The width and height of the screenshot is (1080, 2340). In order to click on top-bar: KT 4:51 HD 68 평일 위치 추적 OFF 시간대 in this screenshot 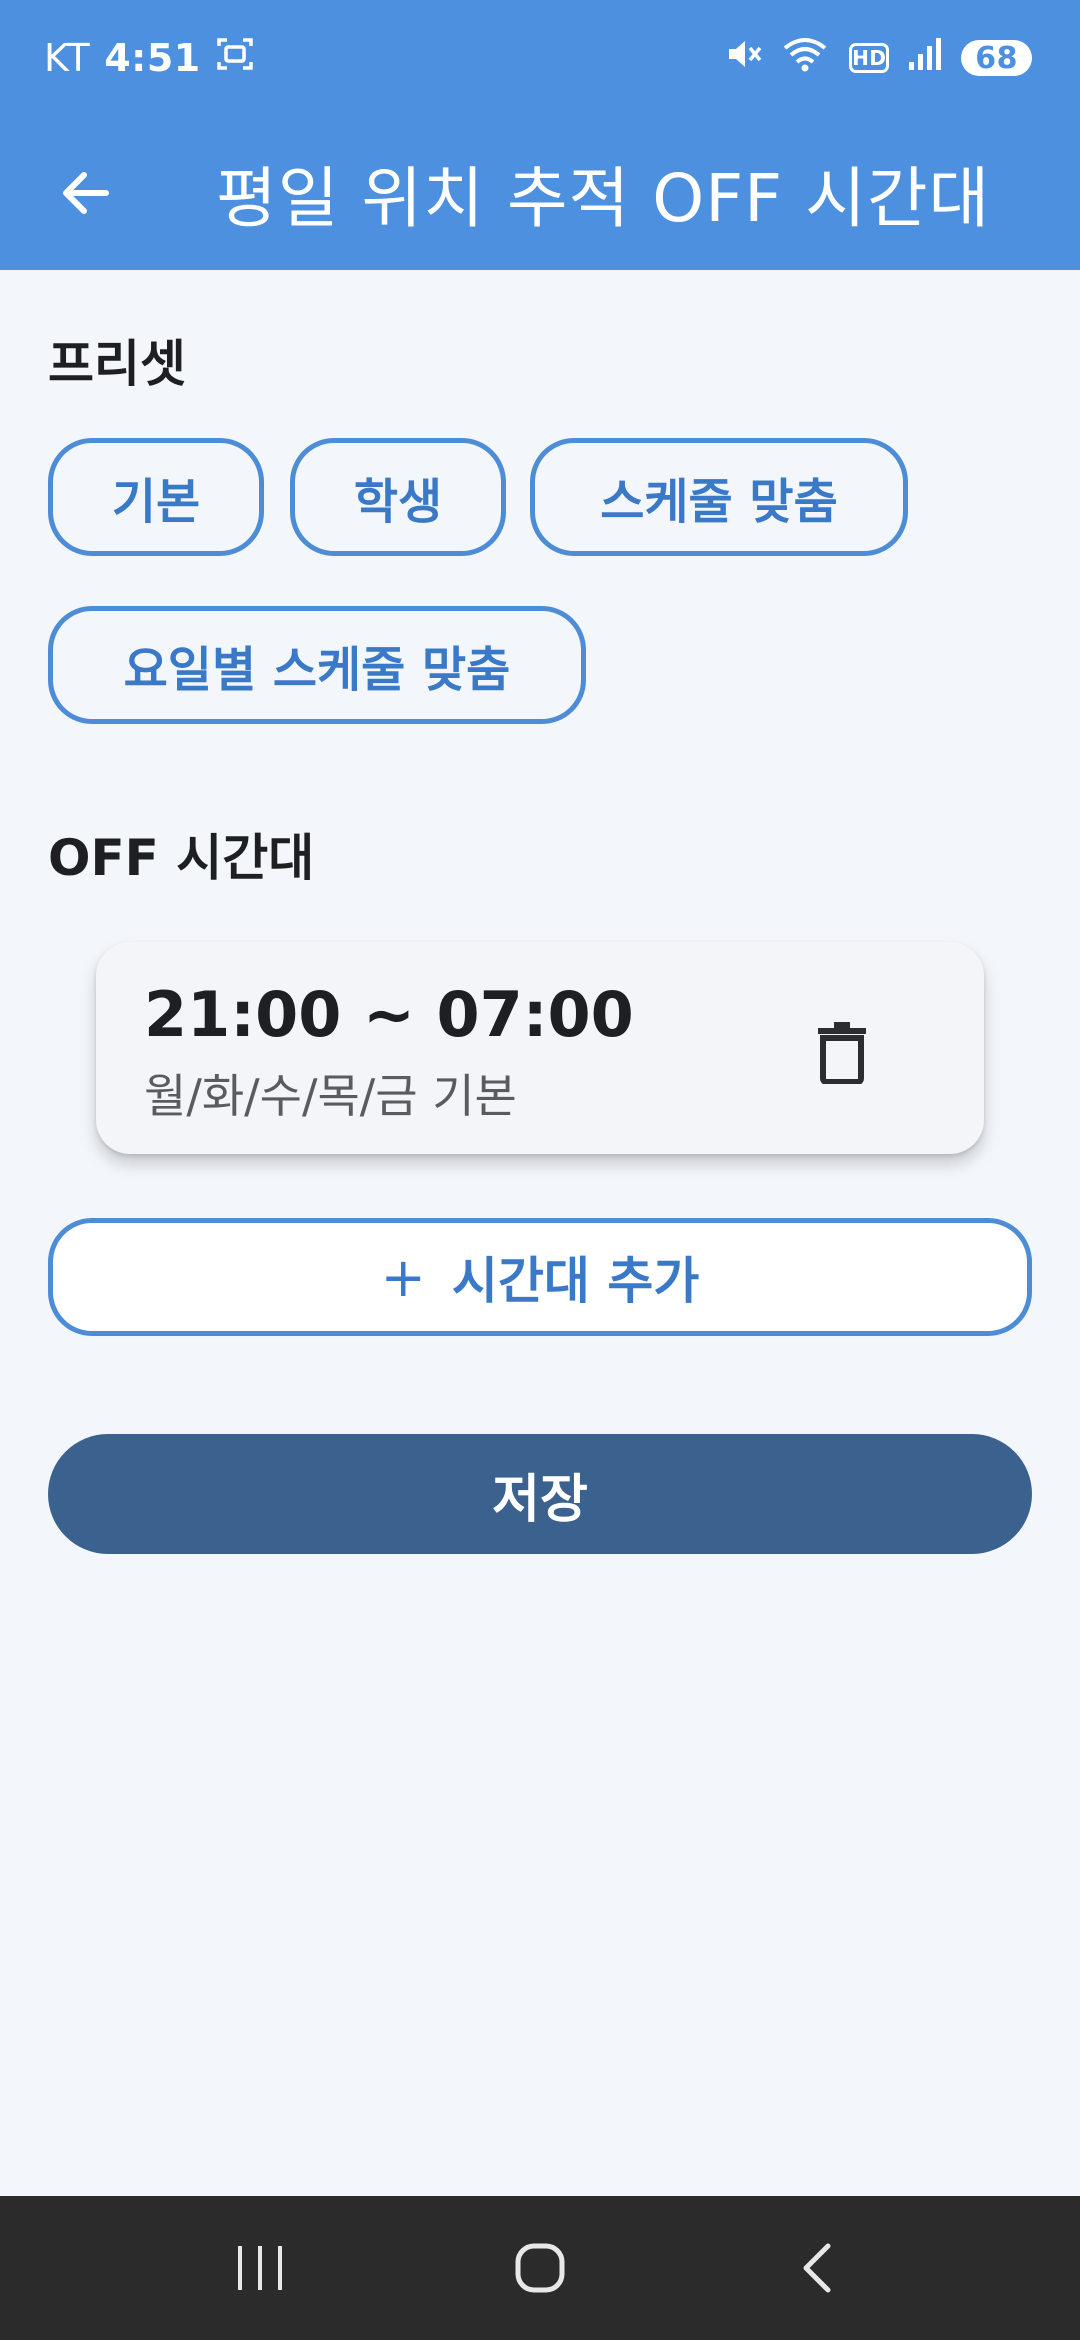, I will do `click(540, 135)`.